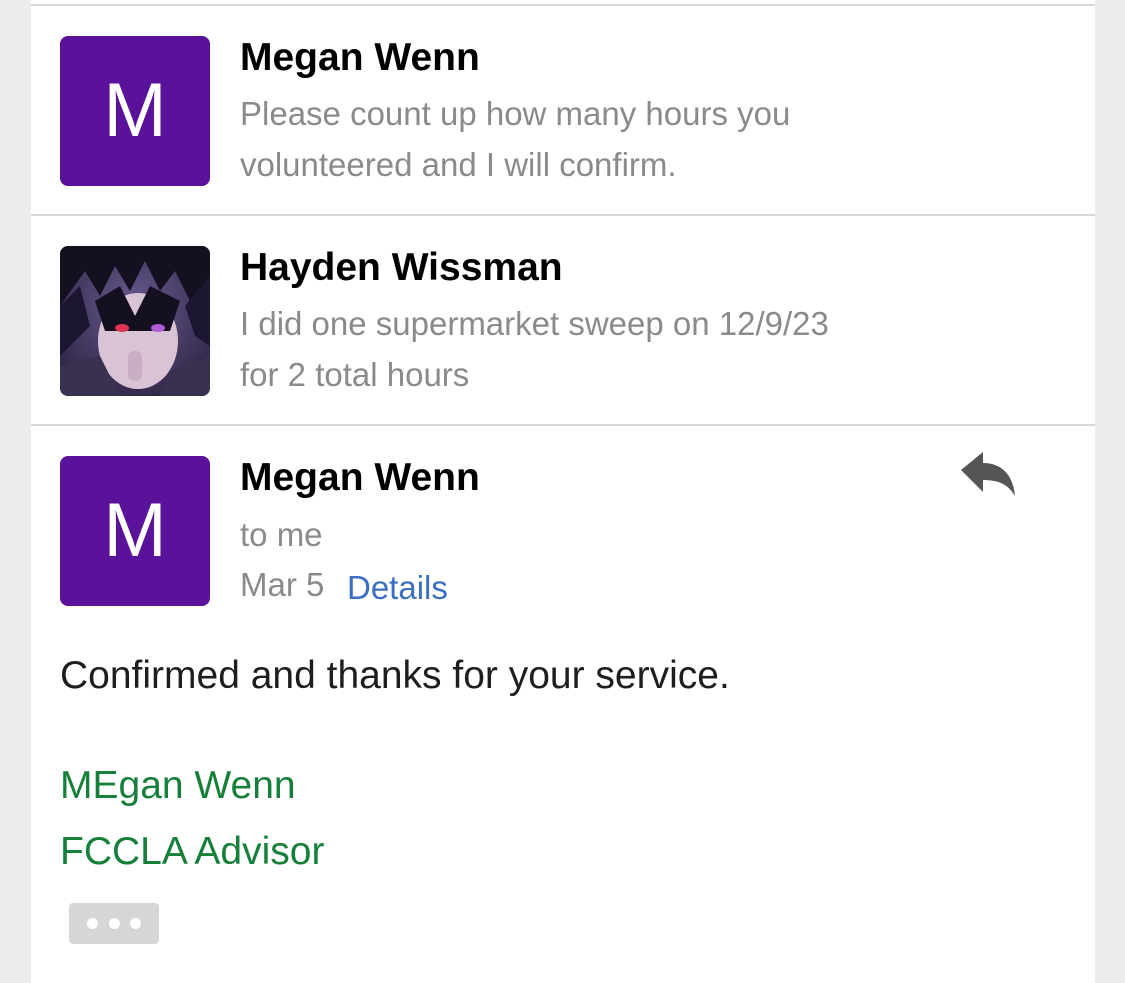 Image resolution: width=1125 pixels, height=983 pixels. What do you see at coordinates (395, 675) in the screenshot?
I see `message-body: Confirmed and thanks for your service.` at bounding box center [395, 675].